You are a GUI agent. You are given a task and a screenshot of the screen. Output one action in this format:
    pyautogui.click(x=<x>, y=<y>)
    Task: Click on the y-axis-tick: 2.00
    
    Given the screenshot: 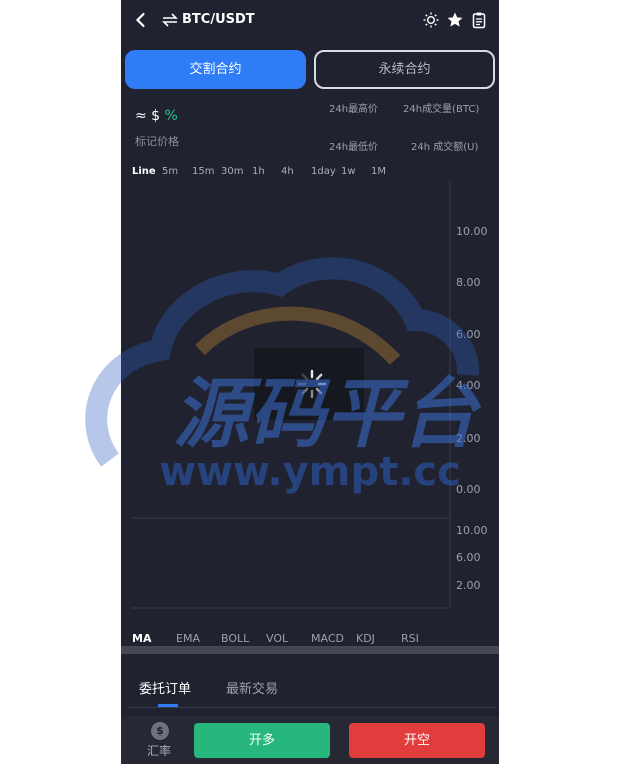 What is the action you would take?
    pyautogui.click(x=468, y=438)
    